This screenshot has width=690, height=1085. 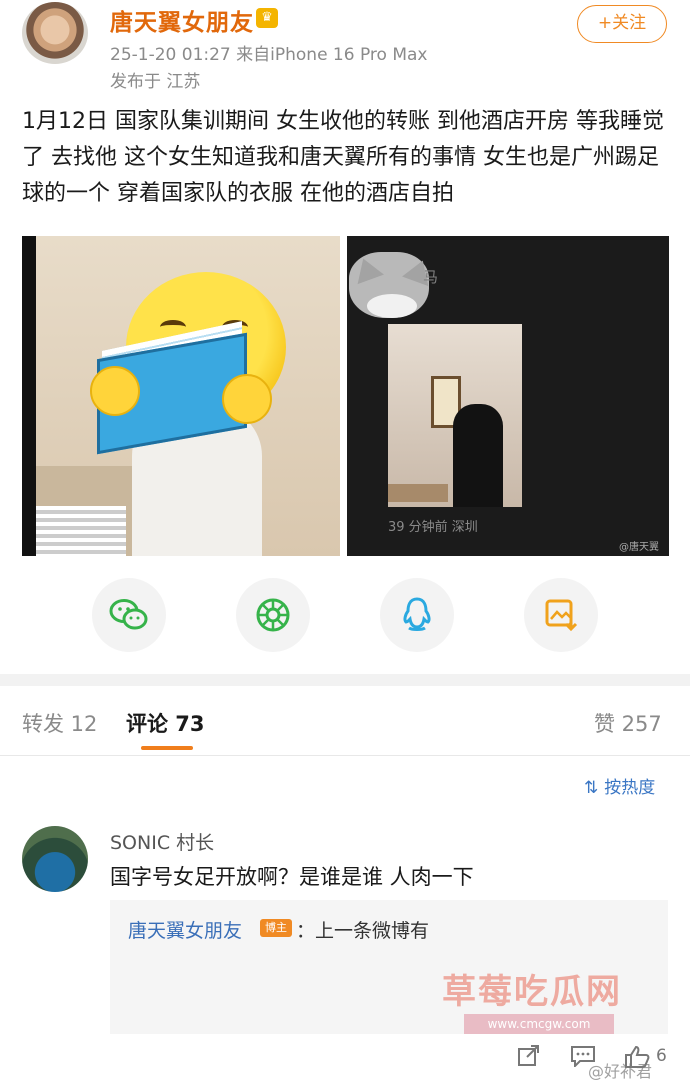 I want to click on tab-comments: 评论 73, so click(x=165, y=723).